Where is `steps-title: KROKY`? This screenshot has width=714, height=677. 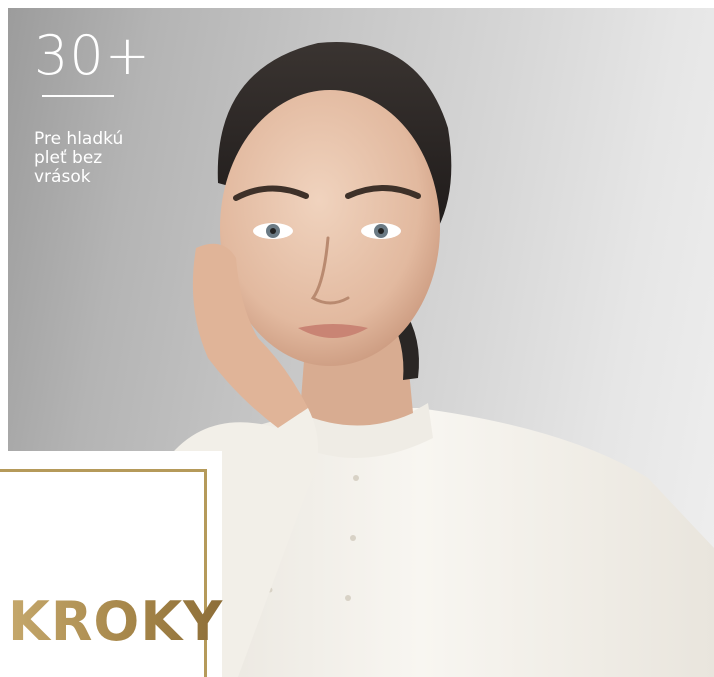
steps-title: KROKY is located at coordinates (116, 621).